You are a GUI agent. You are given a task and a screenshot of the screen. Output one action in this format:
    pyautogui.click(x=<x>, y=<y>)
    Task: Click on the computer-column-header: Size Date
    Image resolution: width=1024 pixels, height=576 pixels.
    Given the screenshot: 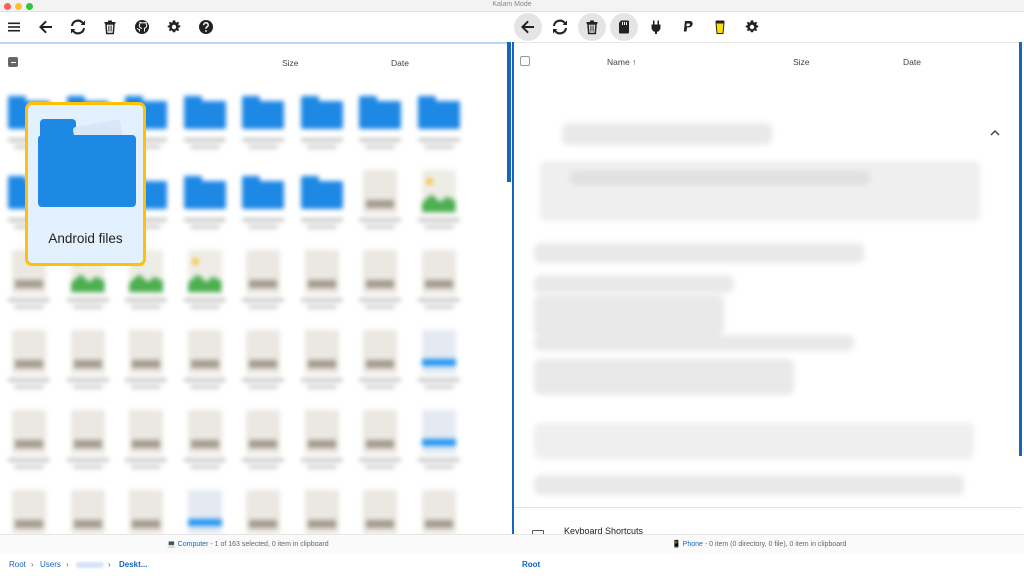 What is the action you would take?
    pyautogui.click(x=254, y=61)
    